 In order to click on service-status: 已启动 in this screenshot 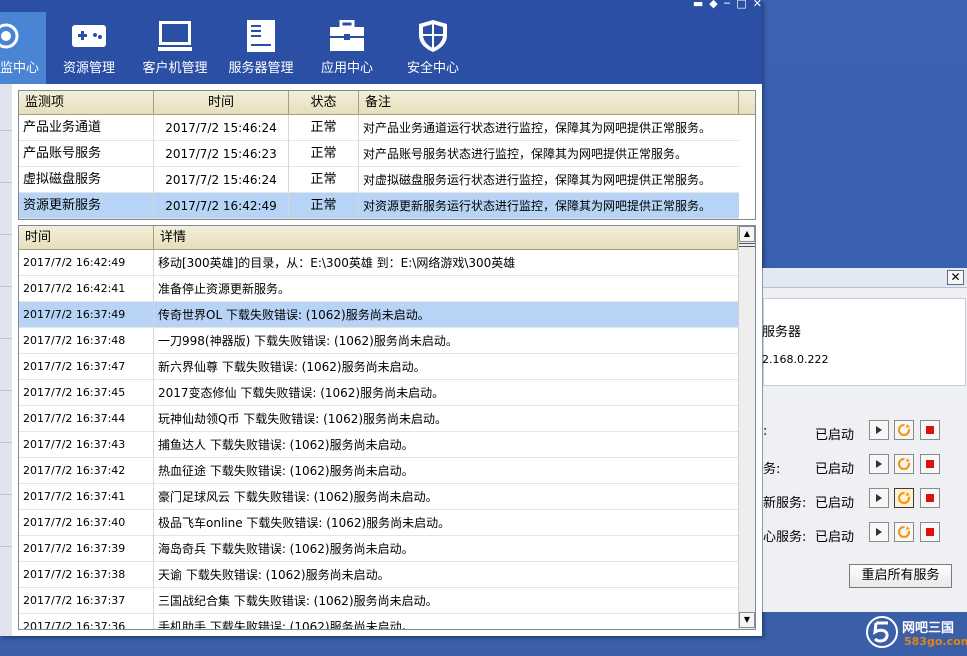, I will do `click(835, 503)`.